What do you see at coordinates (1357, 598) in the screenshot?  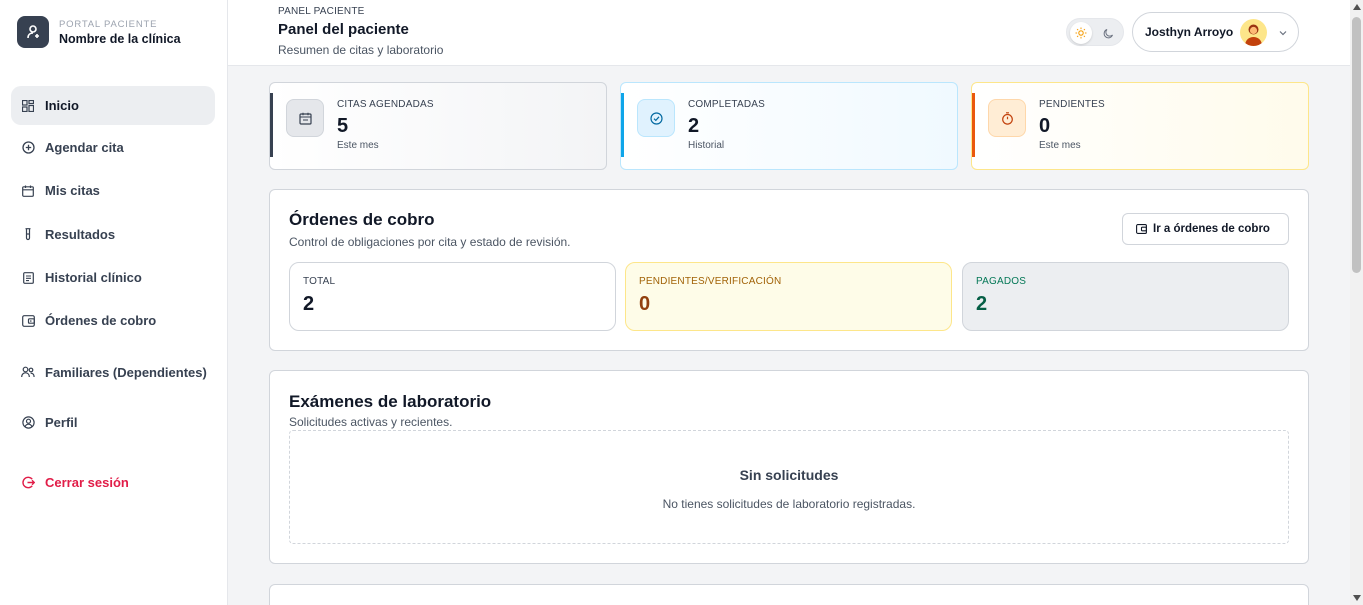 I see `scroll-down-arrow-icon` at bounding box center [1357, 598].